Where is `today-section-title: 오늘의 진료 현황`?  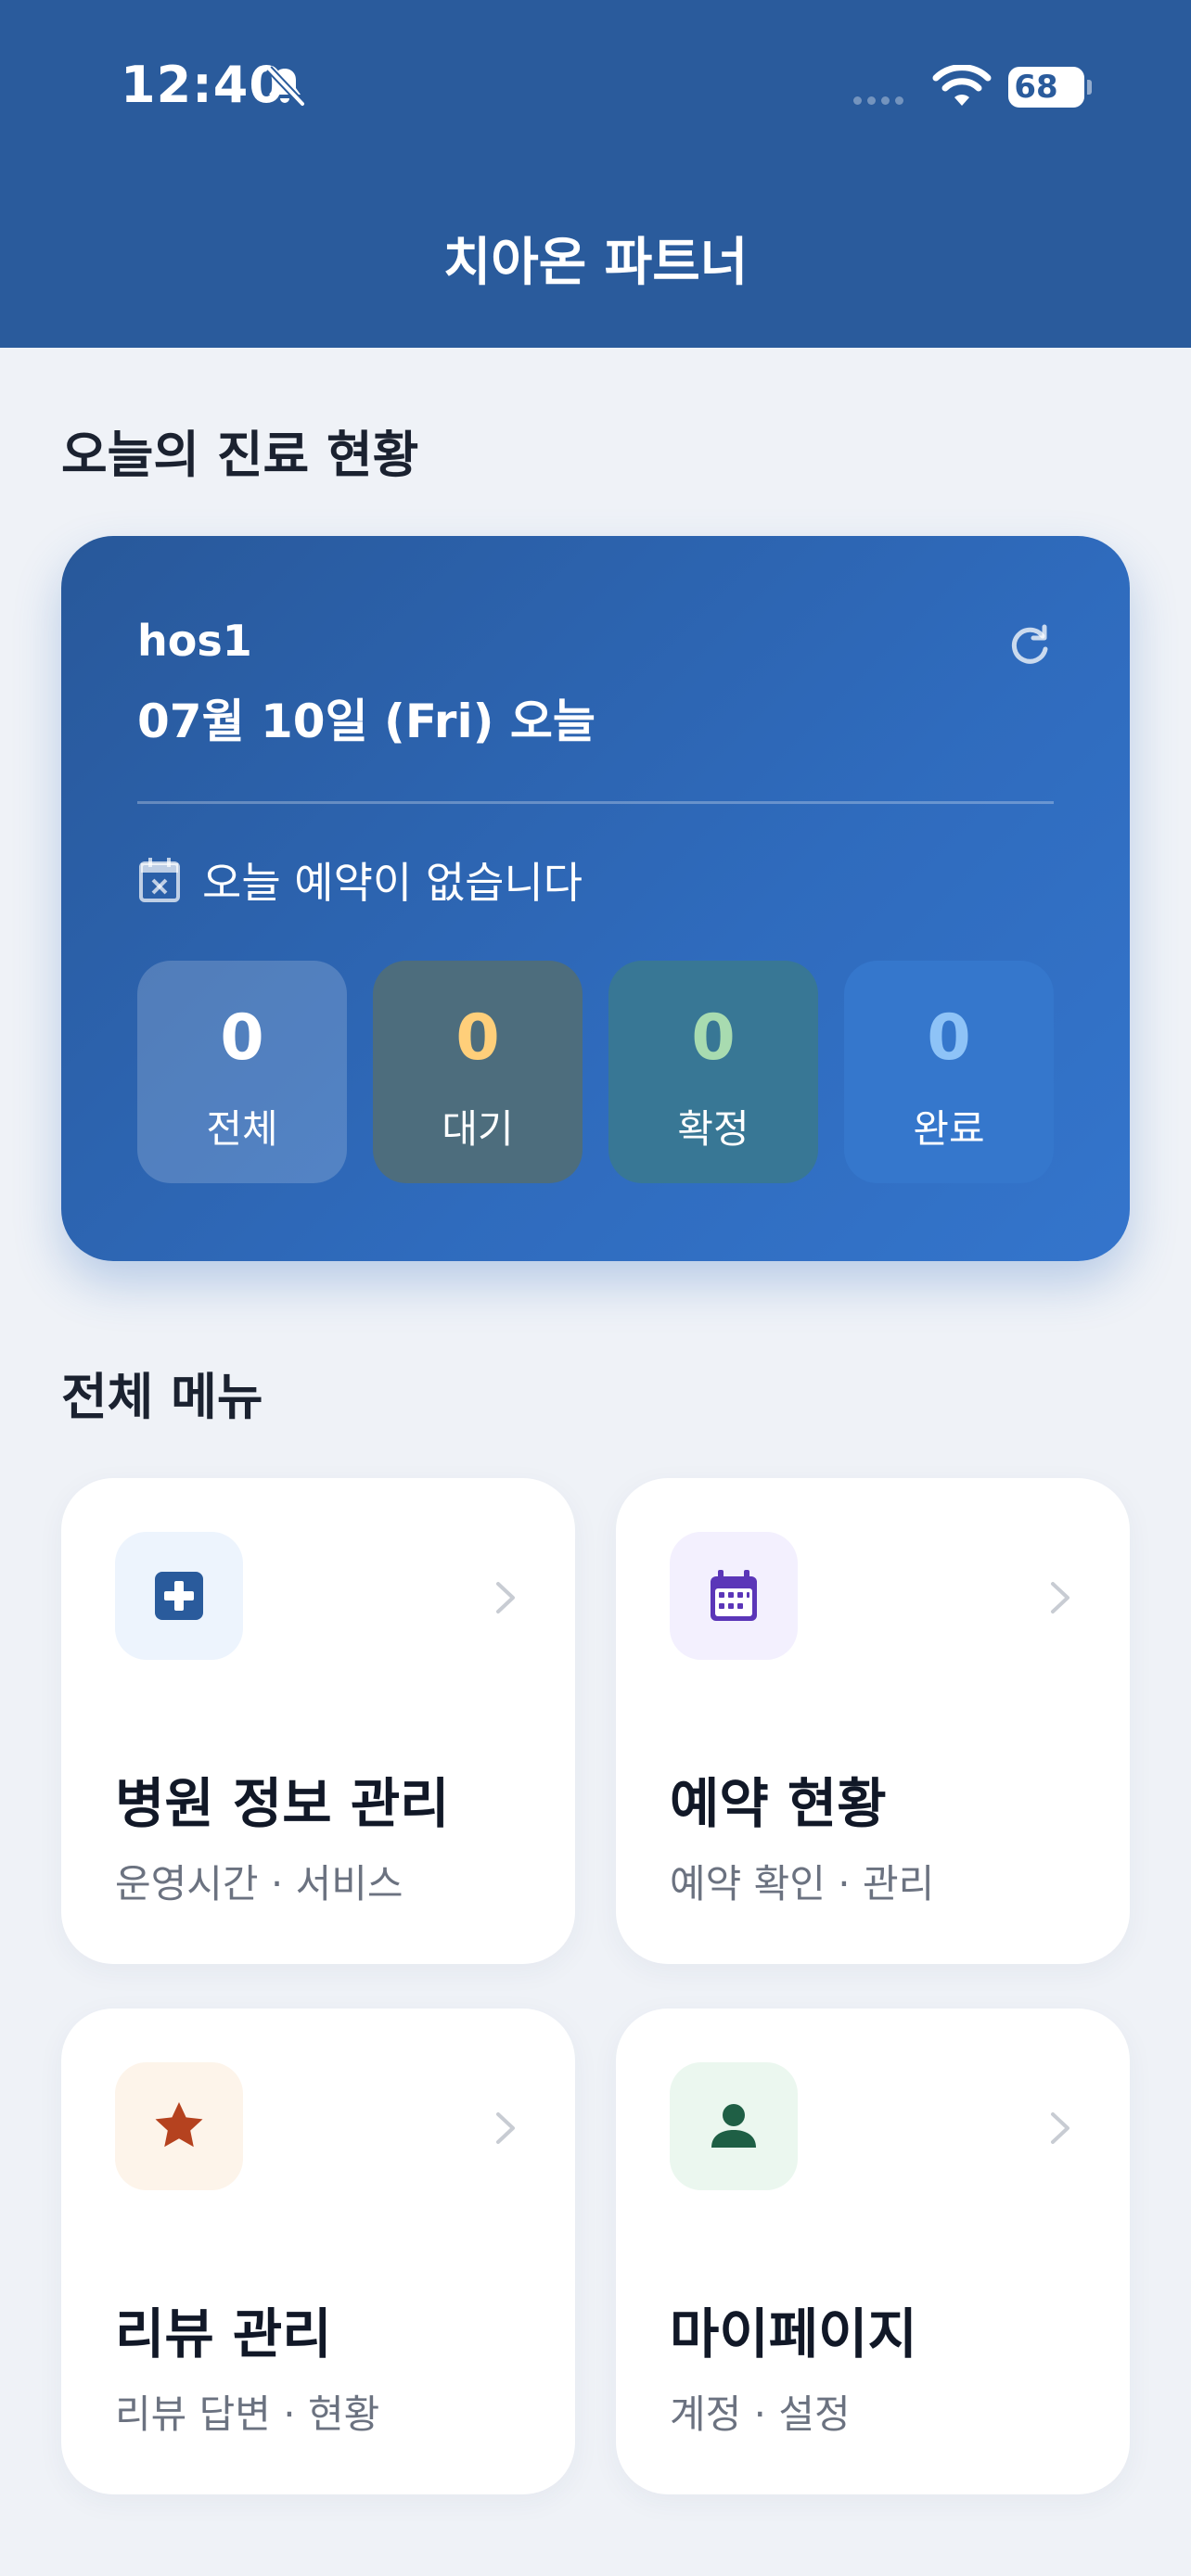
today-section-title: 오늘의 진료 현황 is located at coordinates (240, 455).